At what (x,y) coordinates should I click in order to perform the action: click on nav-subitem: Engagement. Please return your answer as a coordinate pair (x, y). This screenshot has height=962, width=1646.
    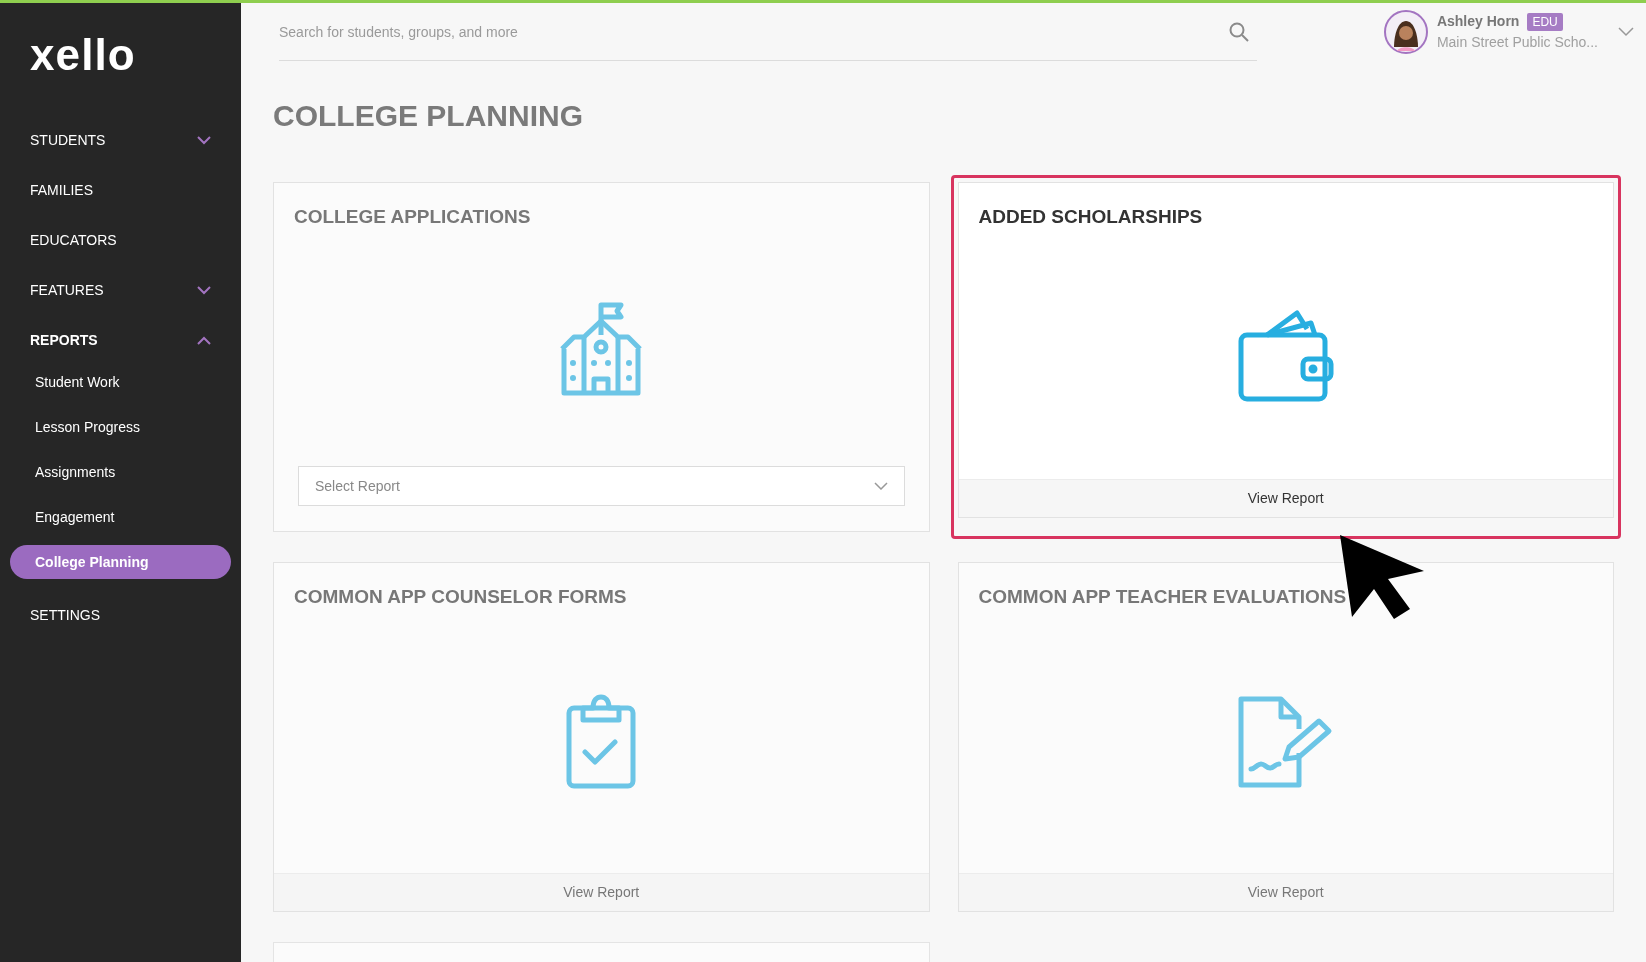
    Looking at the image, I should click on (120, 517).